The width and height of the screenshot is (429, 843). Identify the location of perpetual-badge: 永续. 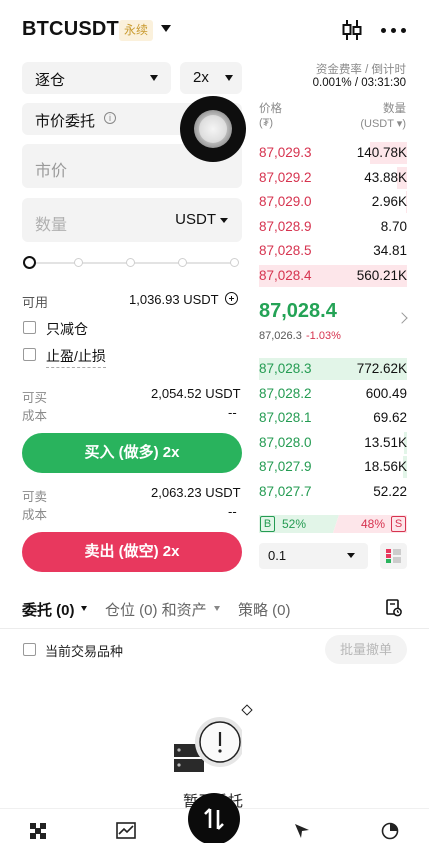
(136, 30).